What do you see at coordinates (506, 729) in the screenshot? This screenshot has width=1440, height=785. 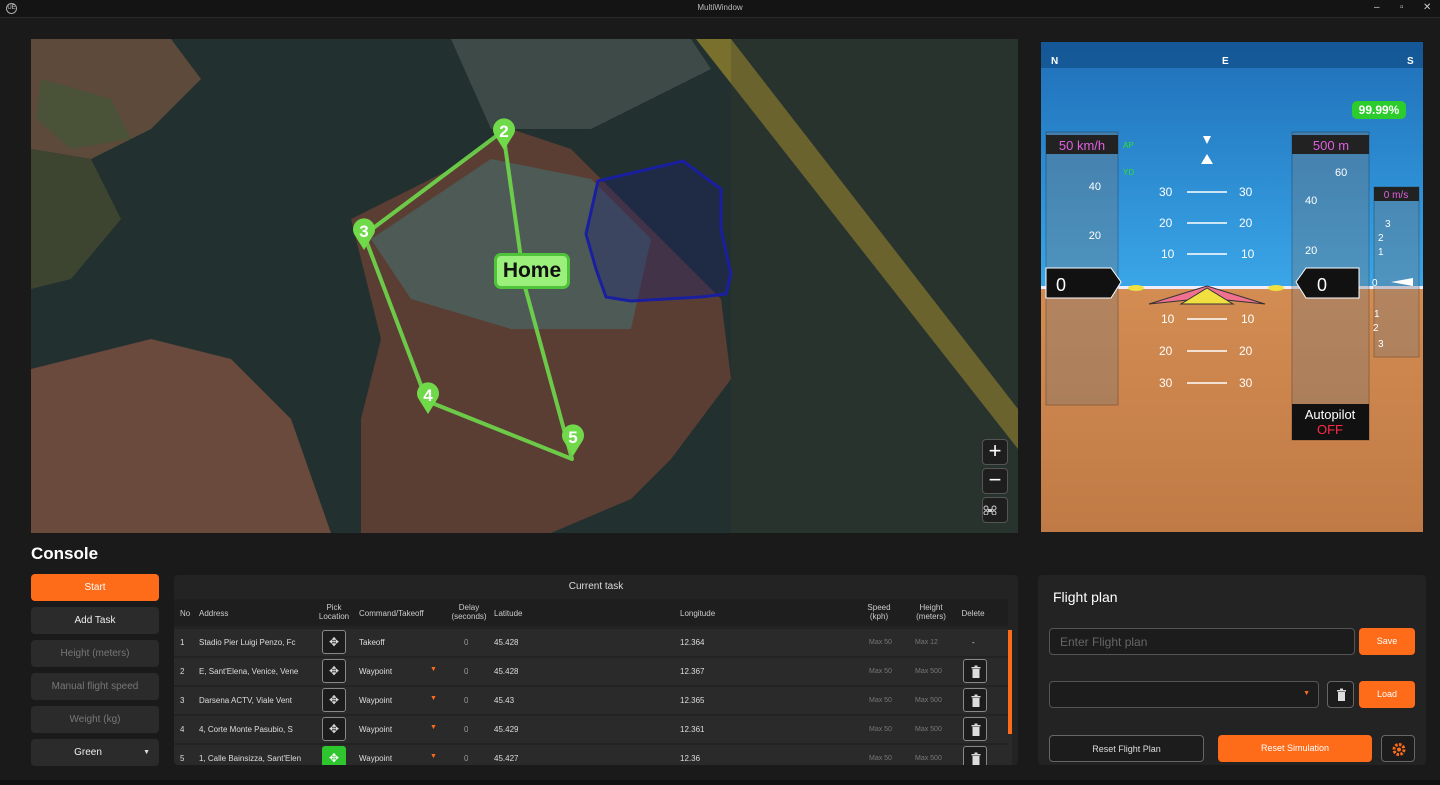 I see `row-latitude: 45.429` at bounding box center [506, 729].